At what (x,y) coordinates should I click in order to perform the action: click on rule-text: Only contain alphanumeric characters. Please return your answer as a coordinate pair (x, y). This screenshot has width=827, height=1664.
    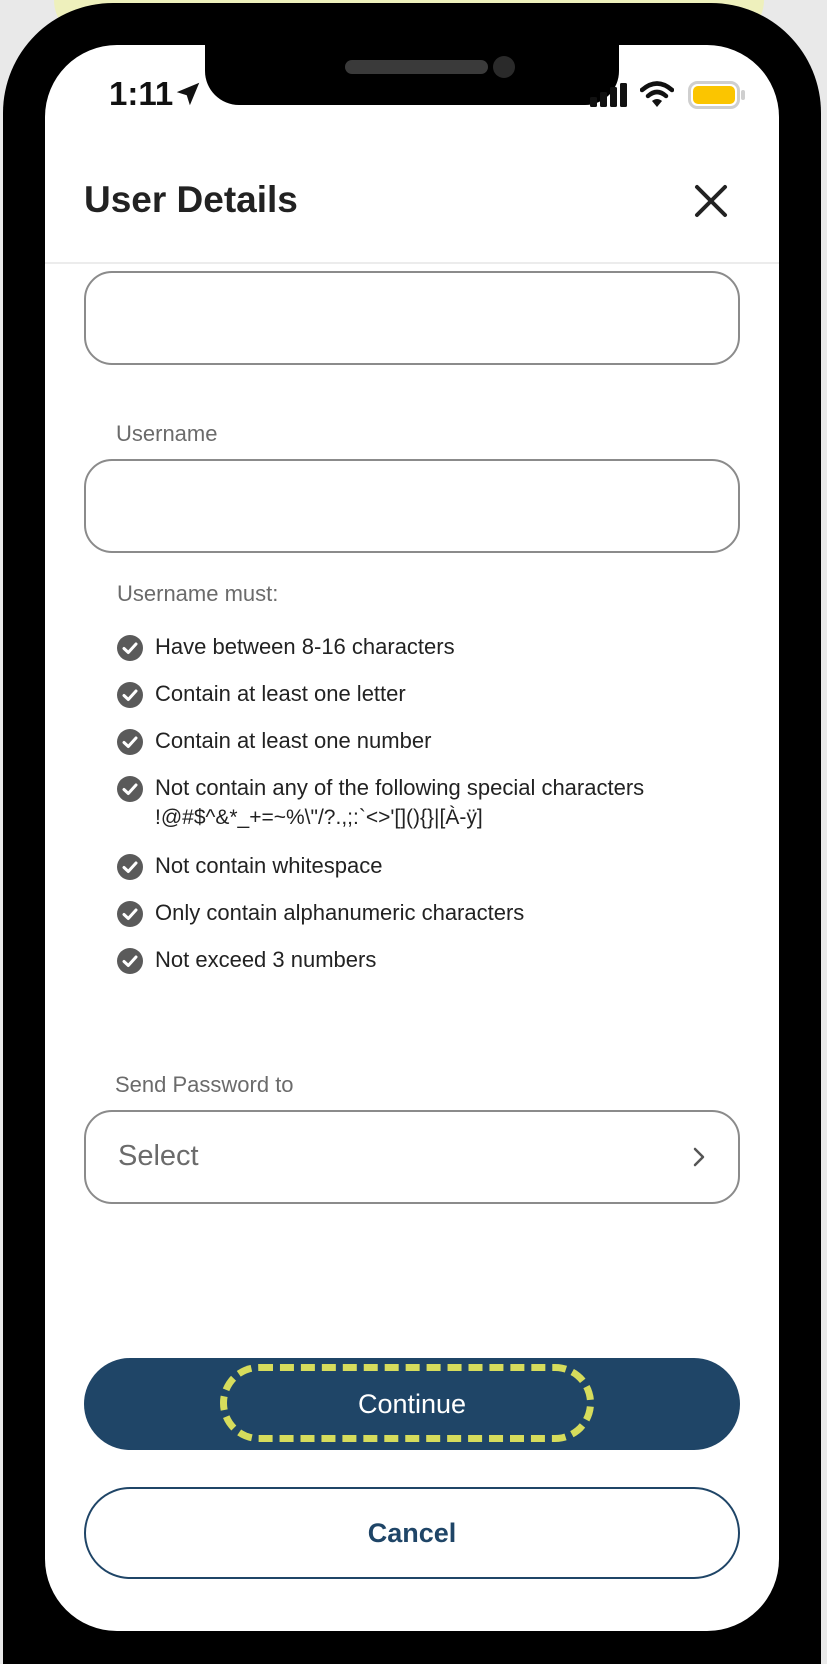
    Looking at the image, I should click on (340, 912).